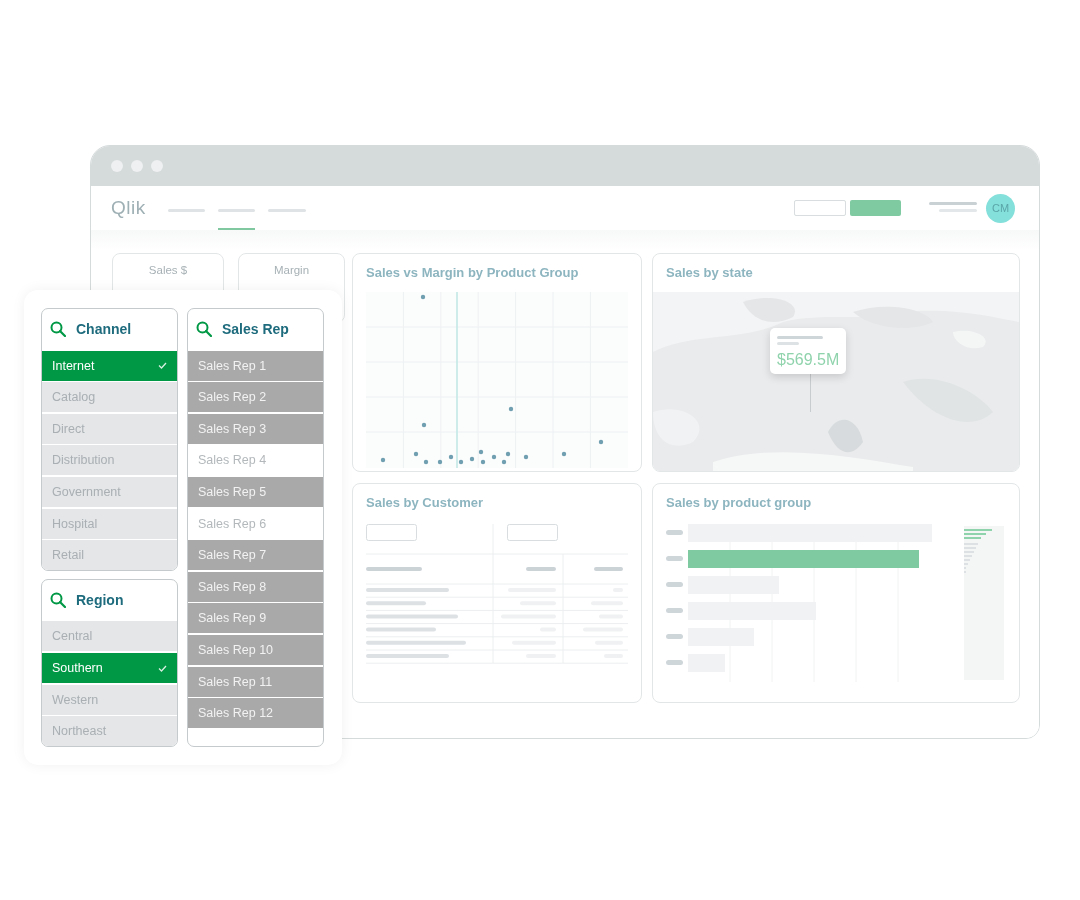 The image size is (1080, 900). What do you see at coordinates (255, 365) in the screenshot?
I see `list-item: Sales Rep 1` at bounding box center [255, 365].